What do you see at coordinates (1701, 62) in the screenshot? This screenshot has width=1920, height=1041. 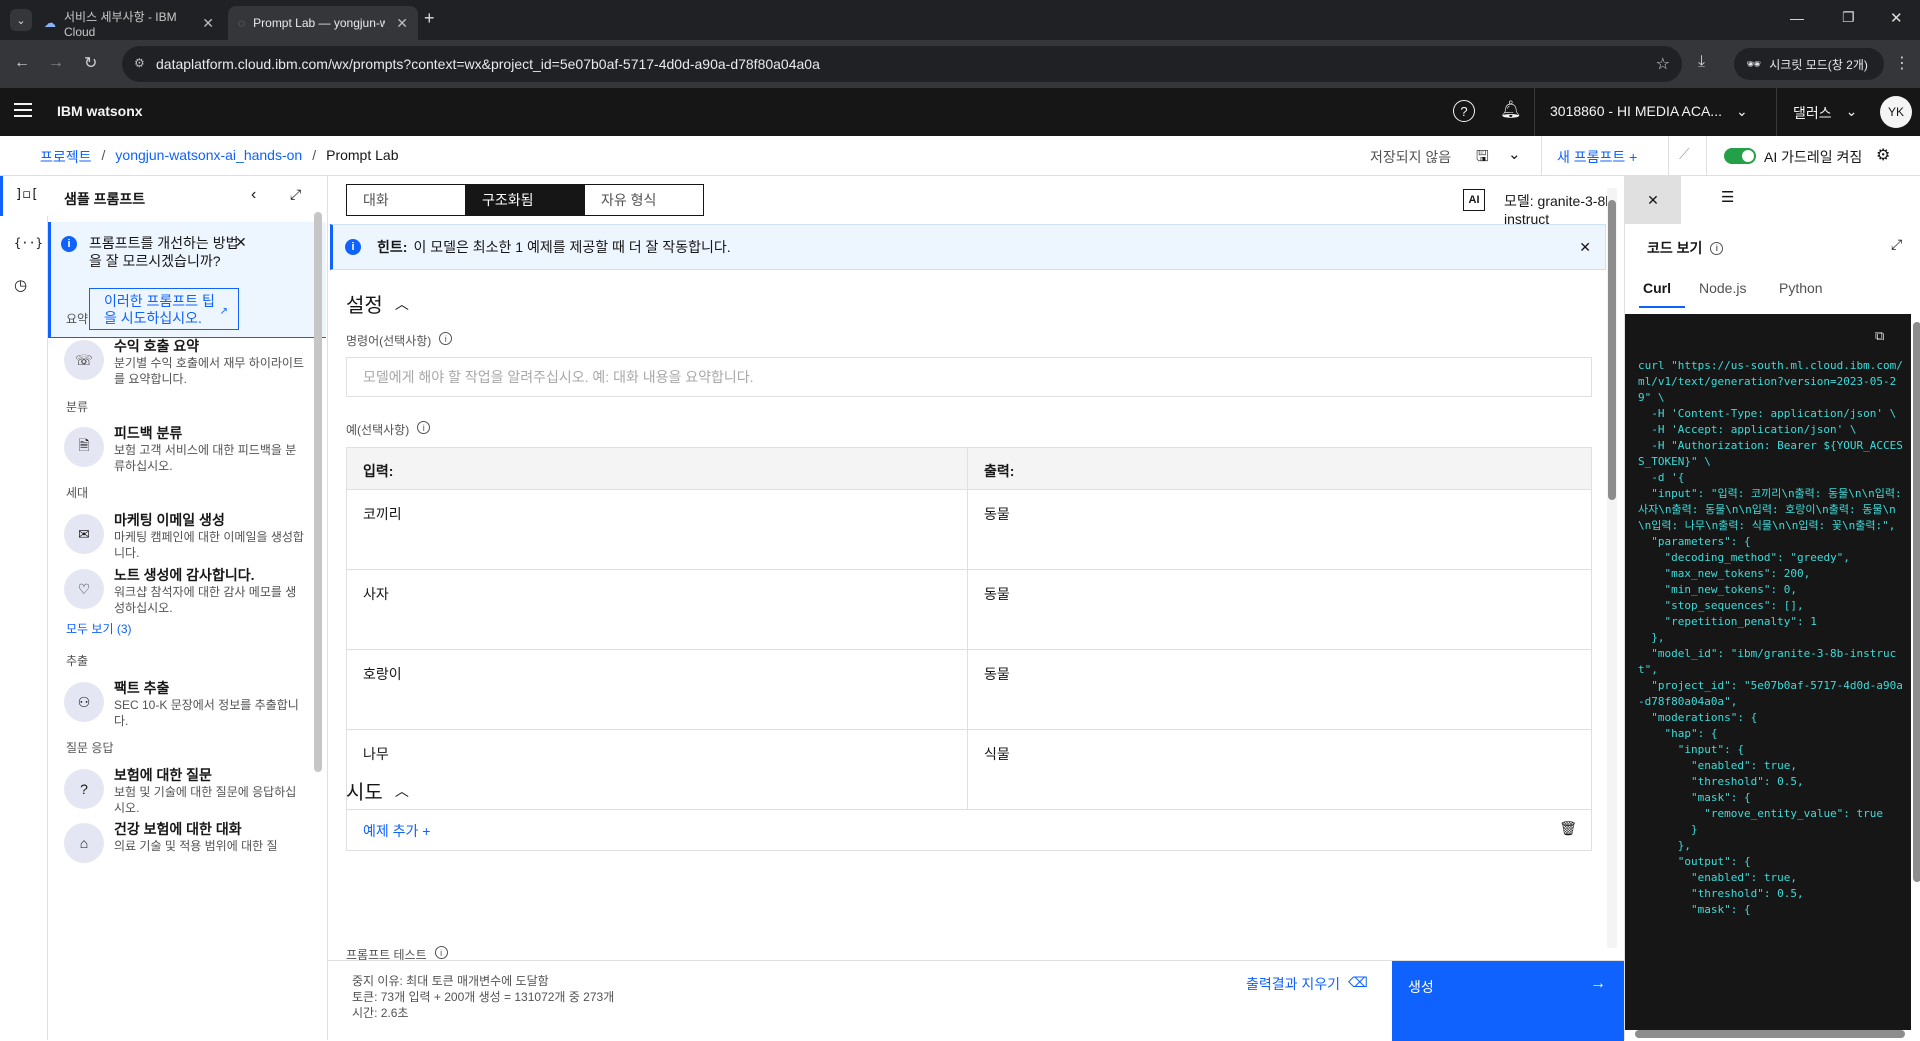 I see `download-icon: ⤓` at bounding box center [1701, 62].